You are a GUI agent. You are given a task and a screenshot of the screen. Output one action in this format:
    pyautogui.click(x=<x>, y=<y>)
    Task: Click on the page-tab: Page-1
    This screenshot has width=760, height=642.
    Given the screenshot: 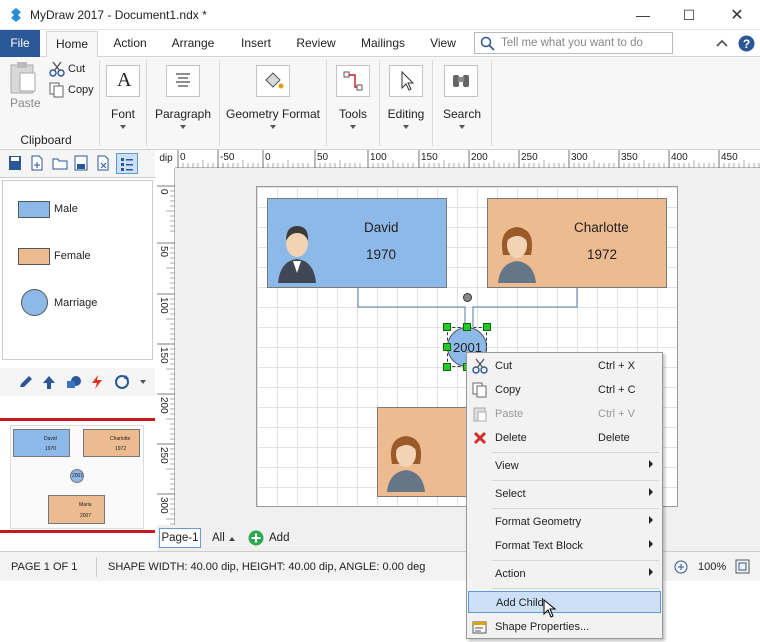 What is the action you would take?
    pyautogui.click(x=180, y=538)
    